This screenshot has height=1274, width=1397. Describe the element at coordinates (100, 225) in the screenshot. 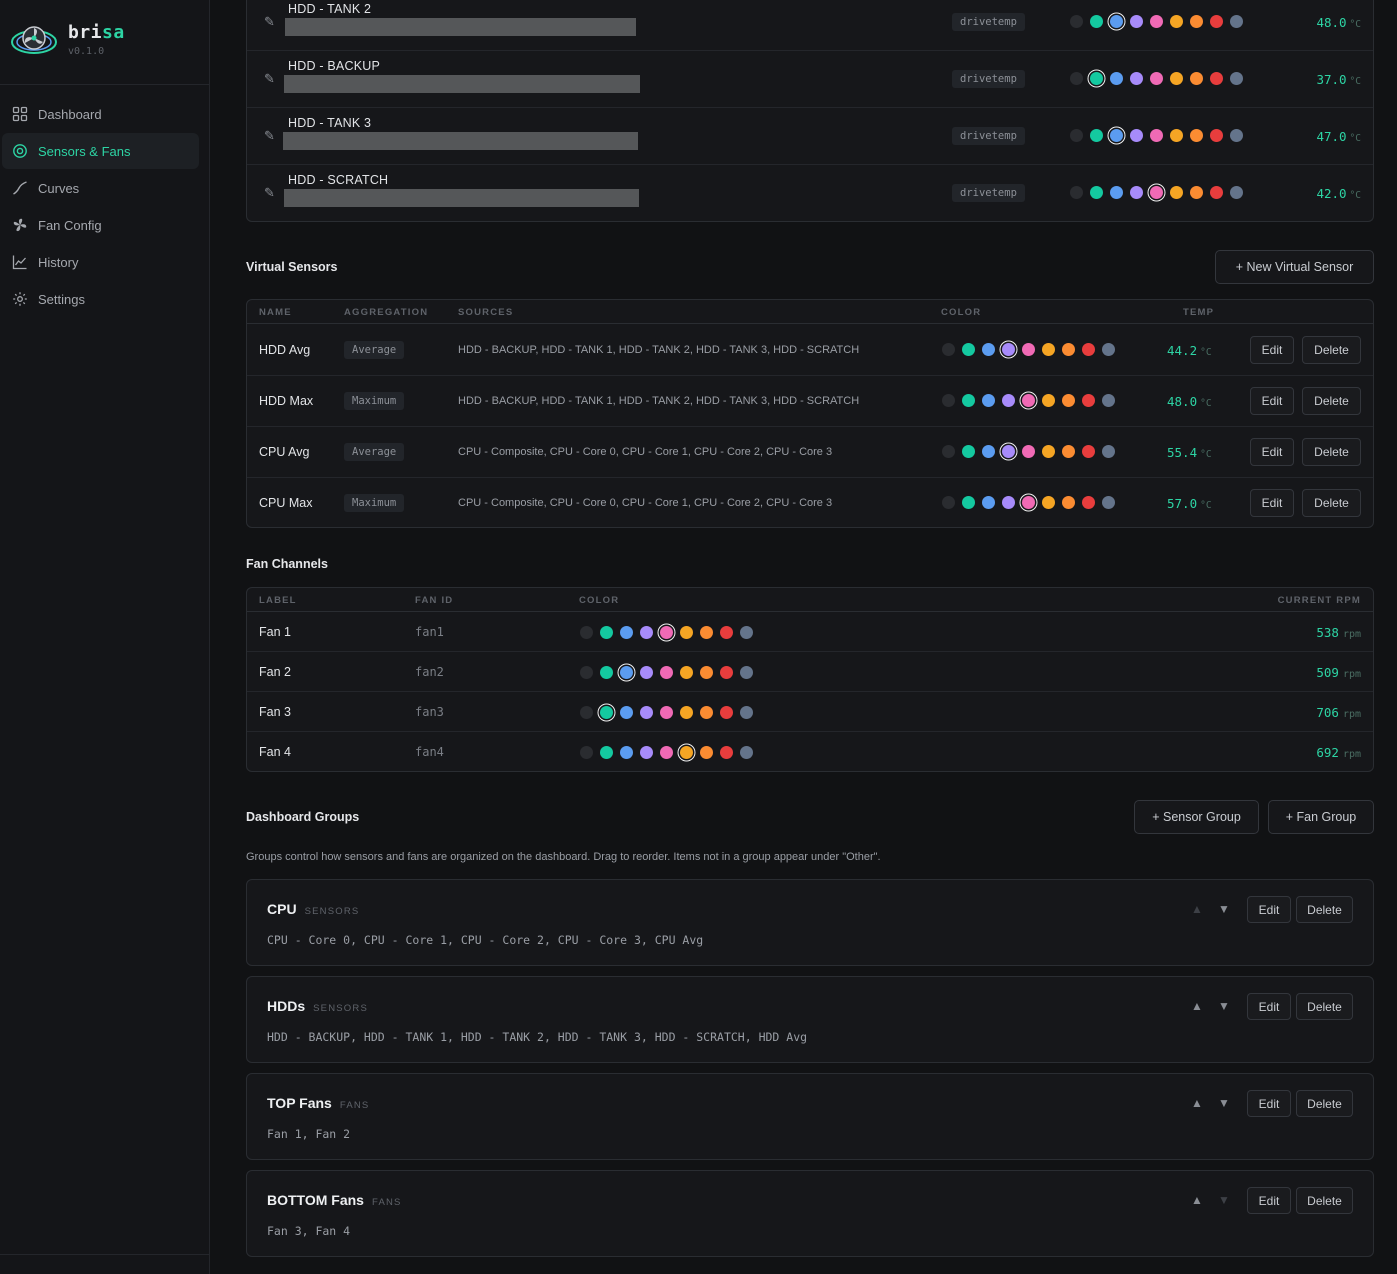

I see `nav-item-fan-config: Fan Config` at that location.